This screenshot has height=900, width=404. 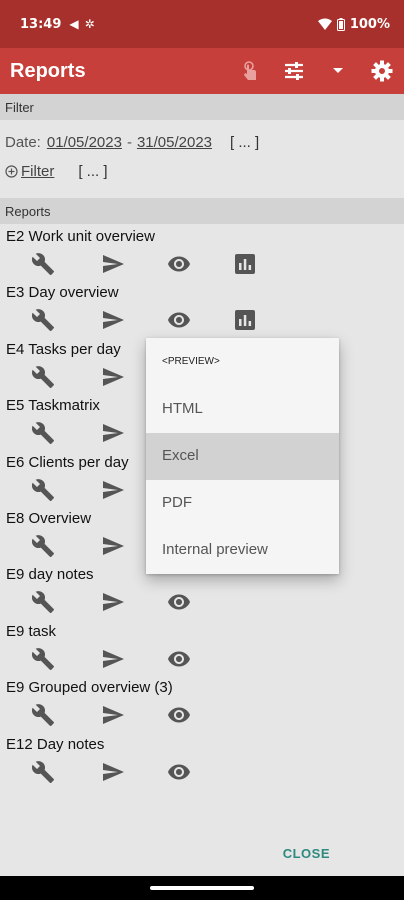 What do you see at coordinates (242, 550) in the screenshot?
I see `preview-menu-item-internal-preview: Internal preview` at bounding box center [242, 550].